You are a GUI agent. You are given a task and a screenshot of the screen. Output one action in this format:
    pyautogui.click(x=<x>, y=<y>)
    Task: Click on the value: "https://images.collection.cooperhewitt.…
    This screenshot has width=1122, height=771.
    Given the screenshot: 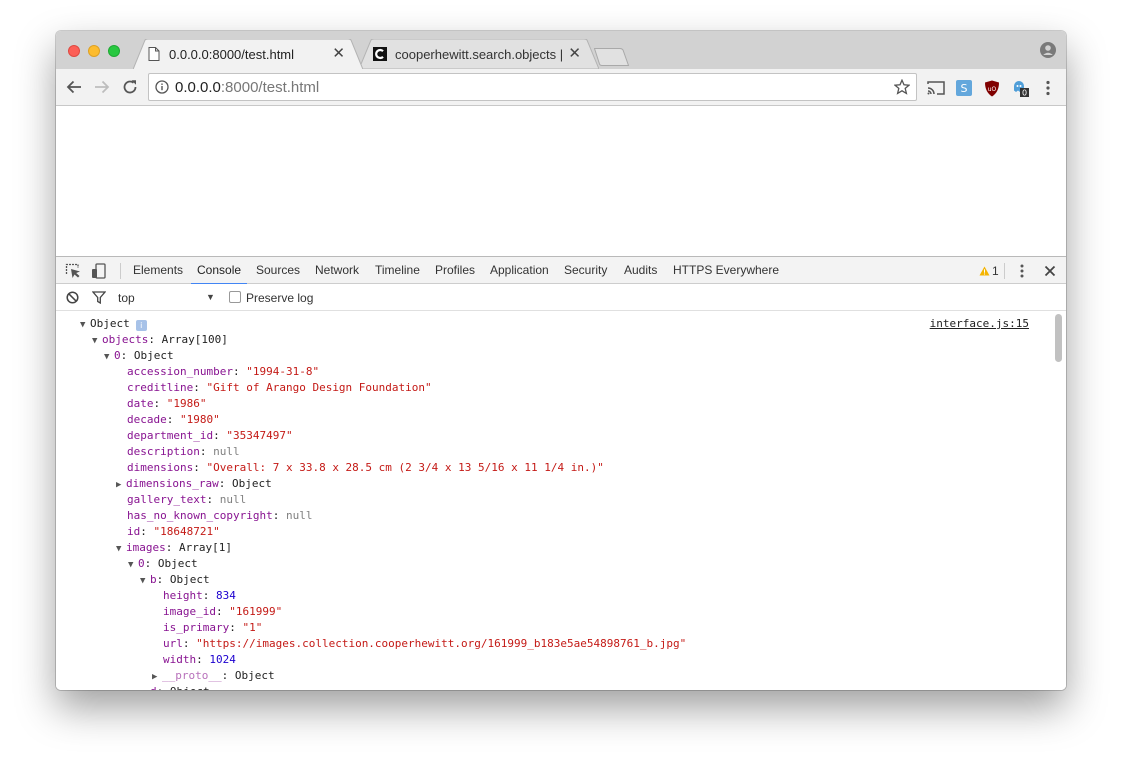 What is the action you would take?
    pyautogui.click(x=441, y=643)
    